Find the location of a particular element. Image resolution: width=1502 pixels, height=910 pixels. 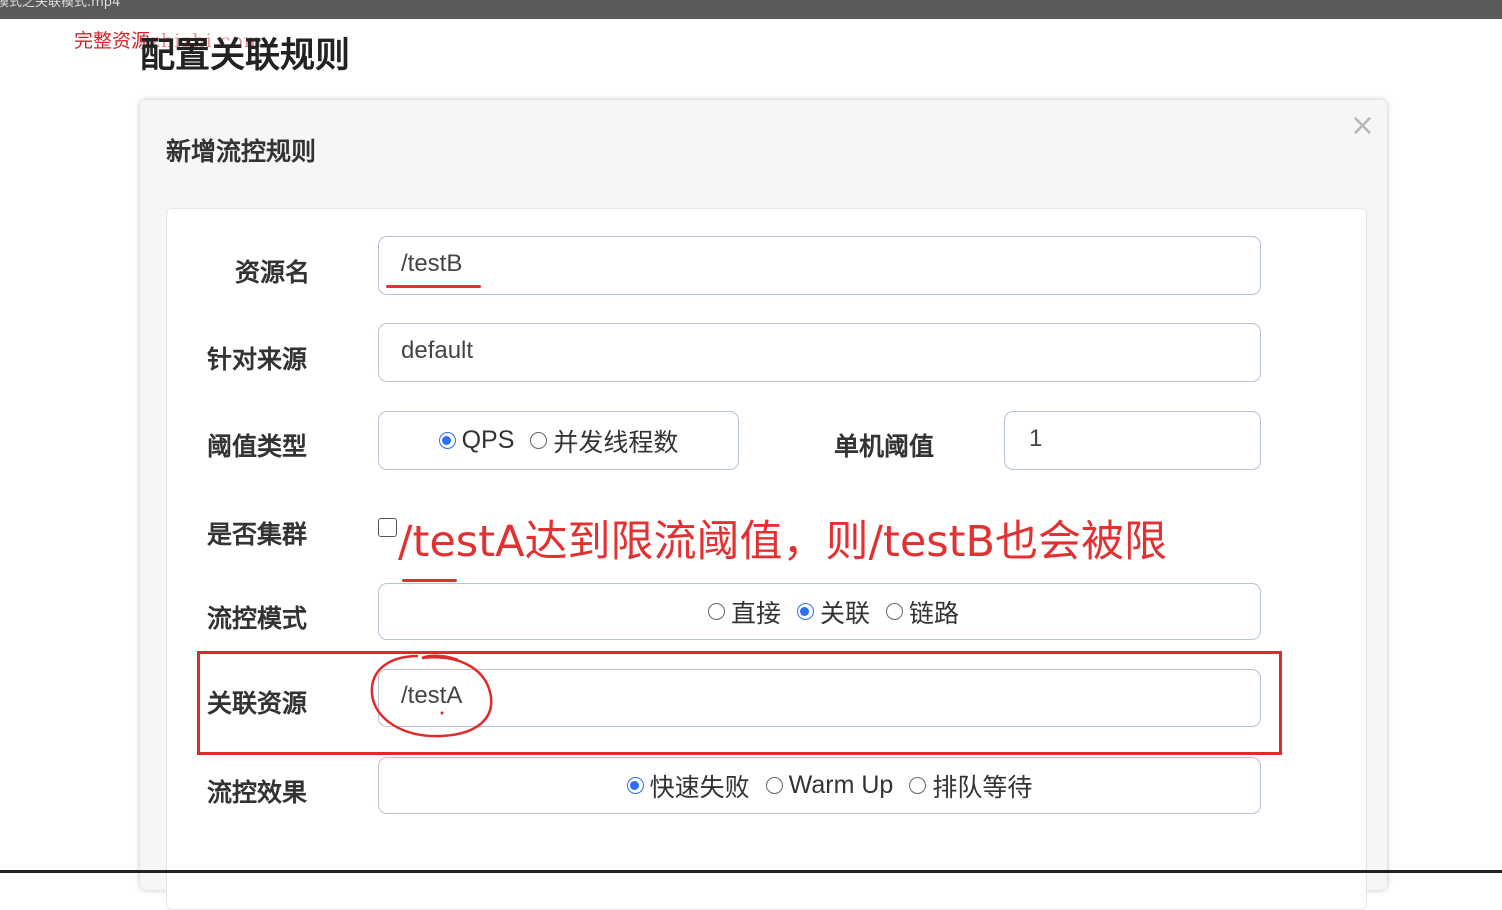

radio-label: 排队等待 is located at coordinates (982, 787).